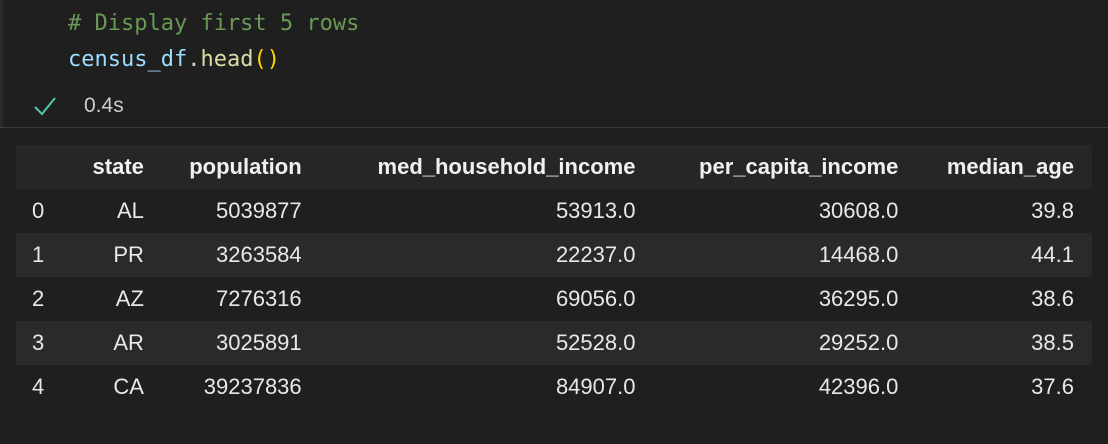  Describe the element at coordinates (129, 298) in the screenshot. I see `cell-state: AZ` at that location.